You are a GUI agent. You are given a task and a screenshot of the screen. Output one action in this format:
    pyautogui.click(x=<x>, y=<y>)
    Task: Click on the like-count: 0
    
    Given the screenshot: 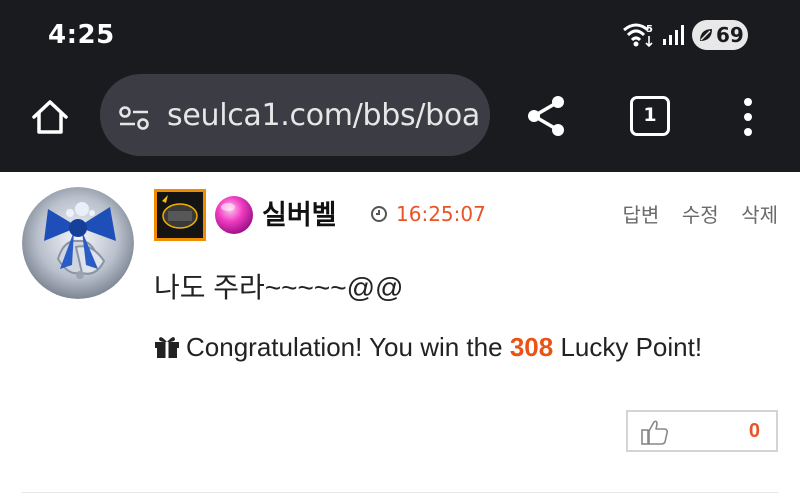 What is the action you would take?
    pyautogui.click(x=754, y=431)
    